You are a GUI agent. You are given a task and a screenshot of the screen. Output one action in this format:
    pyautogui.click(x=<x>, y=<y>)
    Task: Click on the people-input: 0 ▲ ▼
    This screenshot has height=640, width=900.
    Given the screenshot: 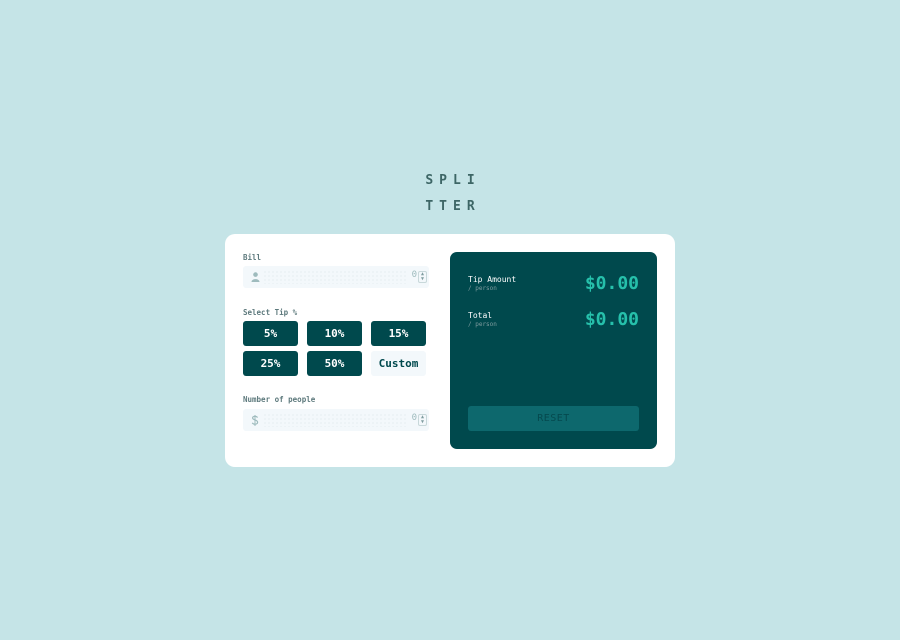 What is the action you would take?
    pyautogui.click(x=336, y=420)
    